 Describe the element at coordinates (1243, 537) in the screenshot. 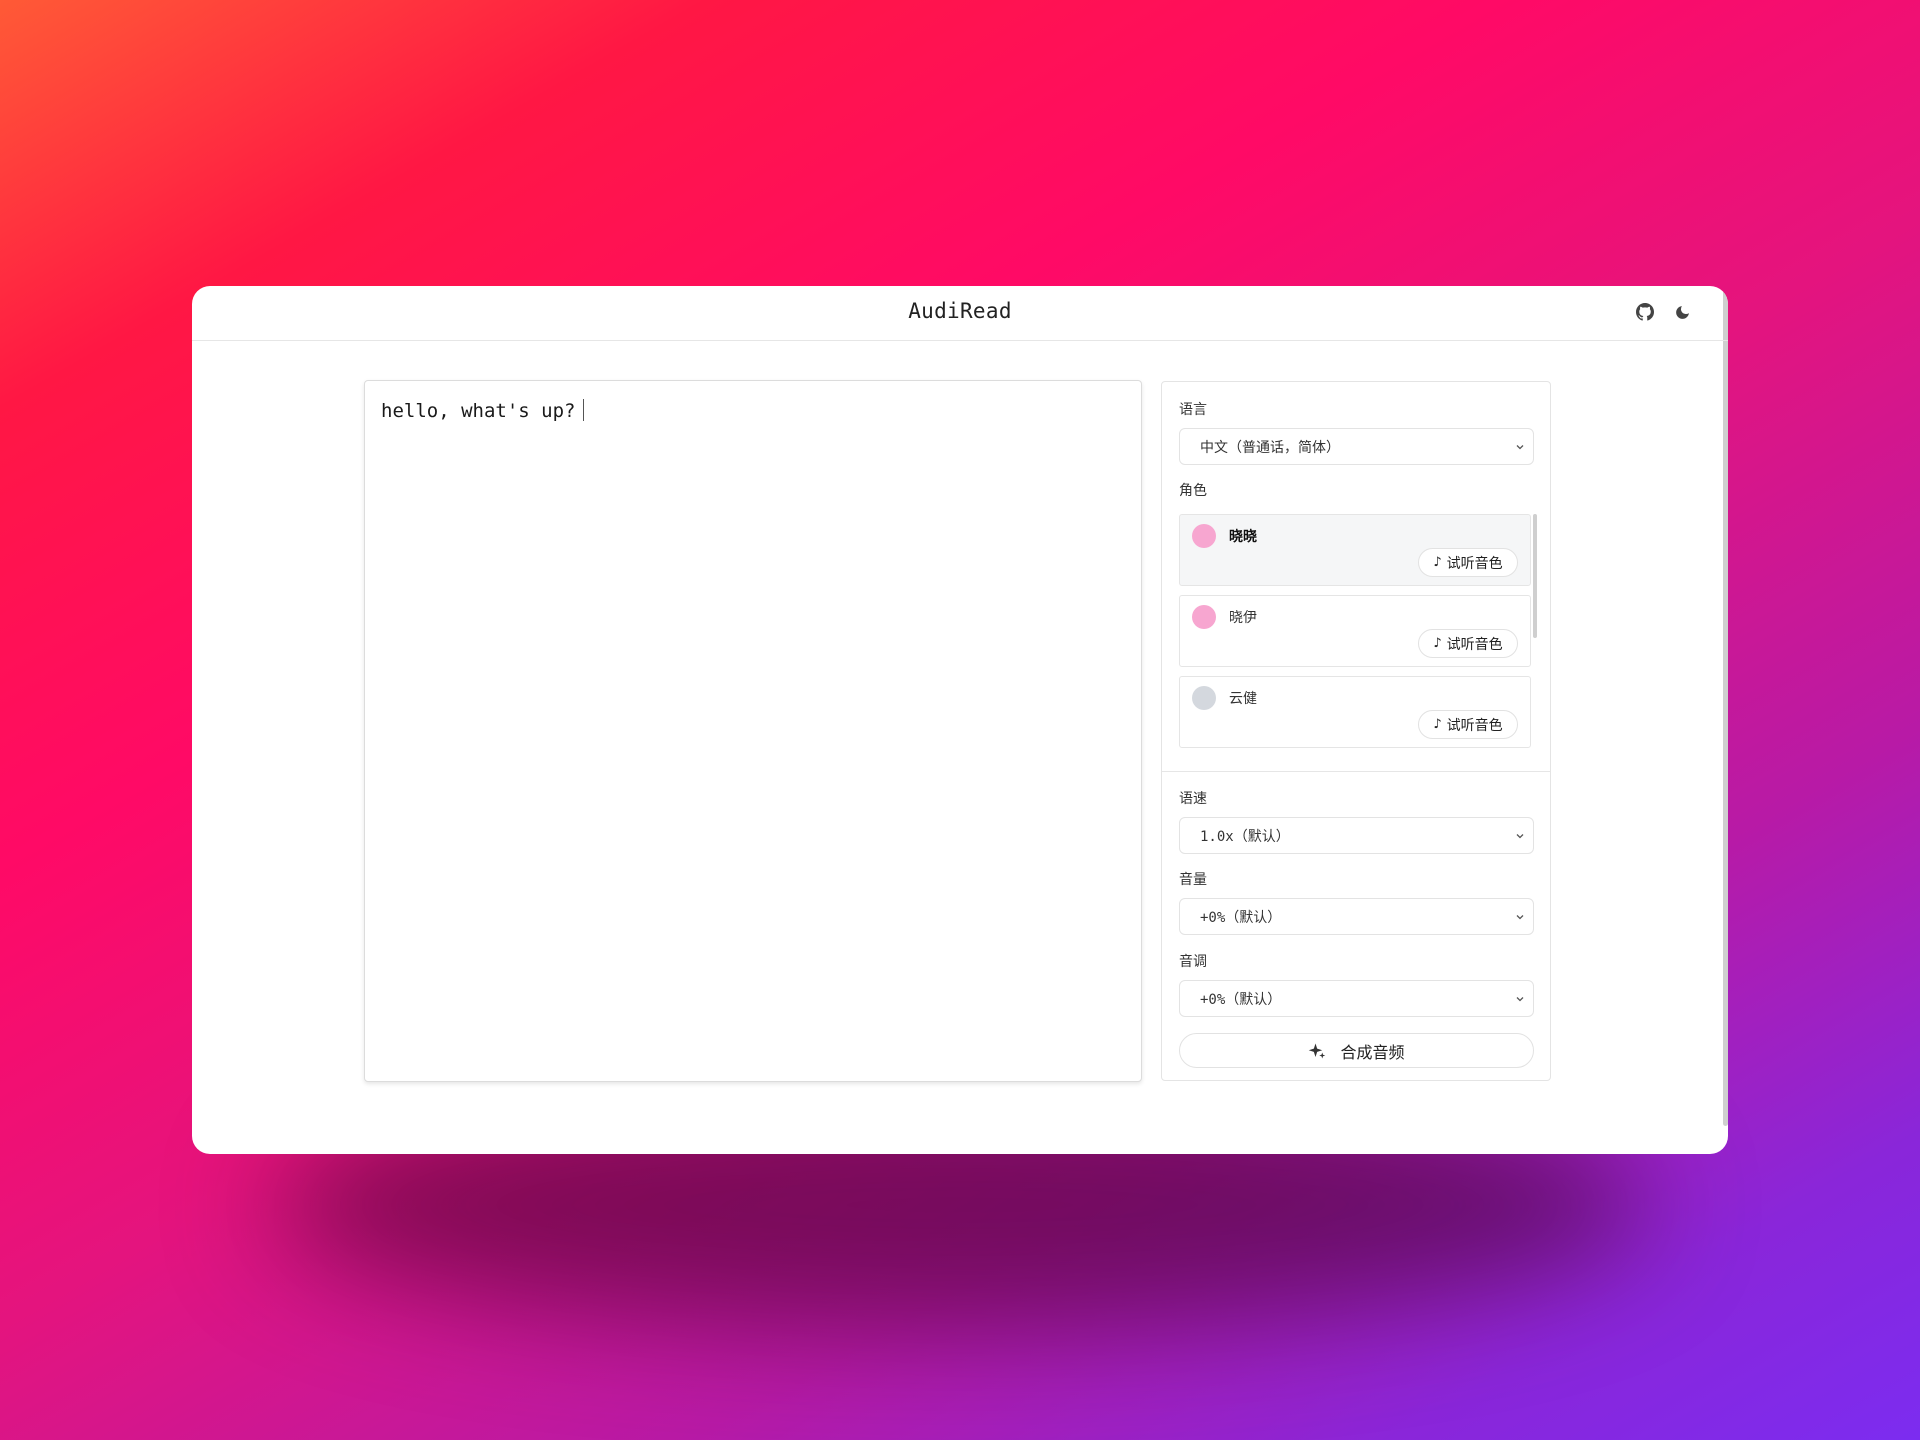

I see `role-name: 晓晓` at that location.